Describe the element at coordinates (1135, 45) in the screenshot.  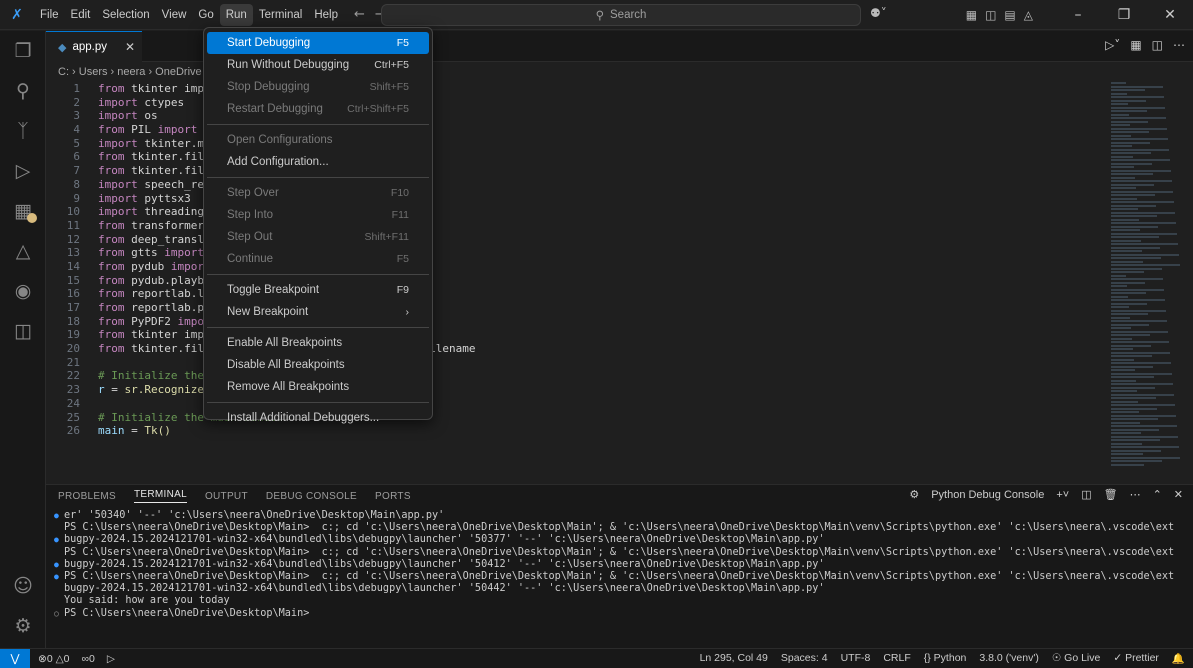
I see `open-changes-icon: ▦` at that location.